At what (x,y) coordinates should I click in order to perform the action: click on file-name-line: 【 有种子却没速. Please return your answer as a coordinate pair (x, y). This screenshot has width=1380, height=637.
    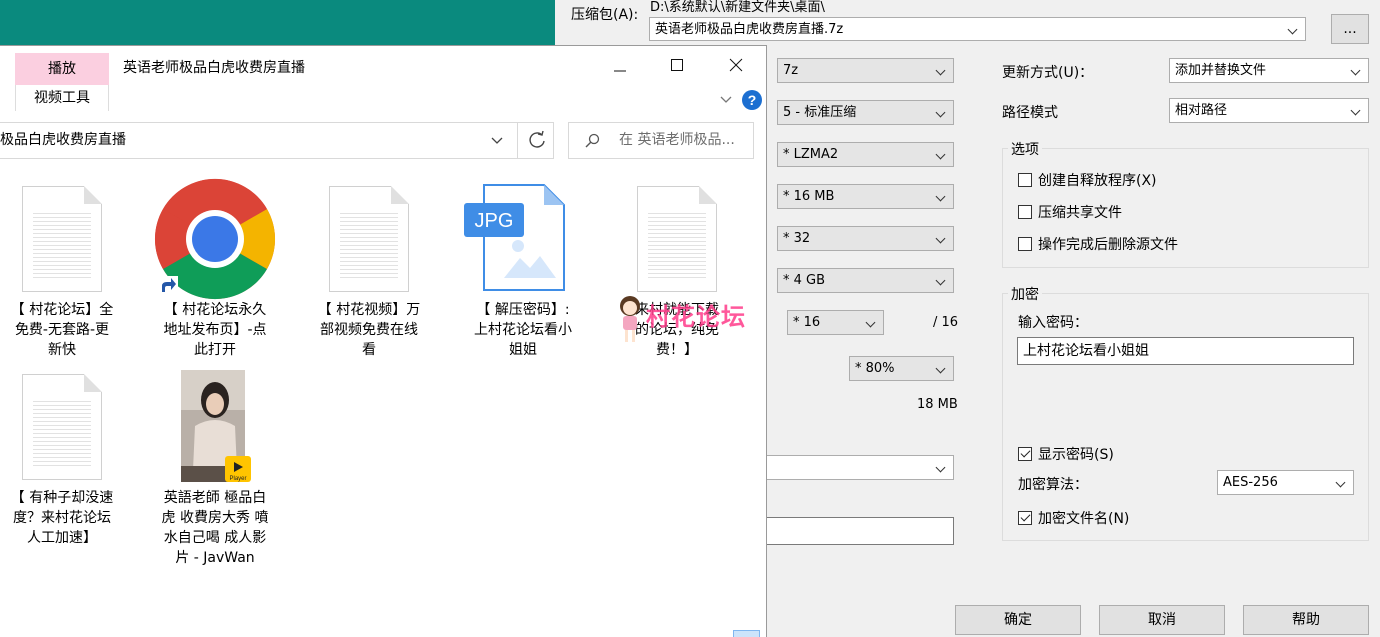
    Looking at the image, I should click on (62, 498).